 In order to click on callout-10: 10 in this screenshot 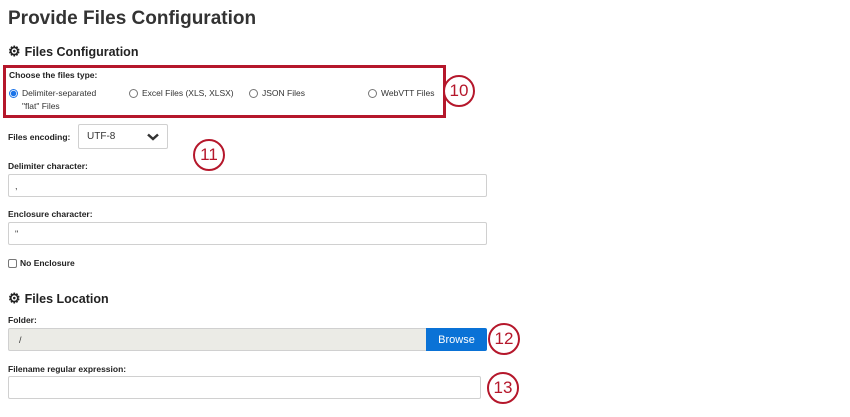, I will do `click(459, 91)`.